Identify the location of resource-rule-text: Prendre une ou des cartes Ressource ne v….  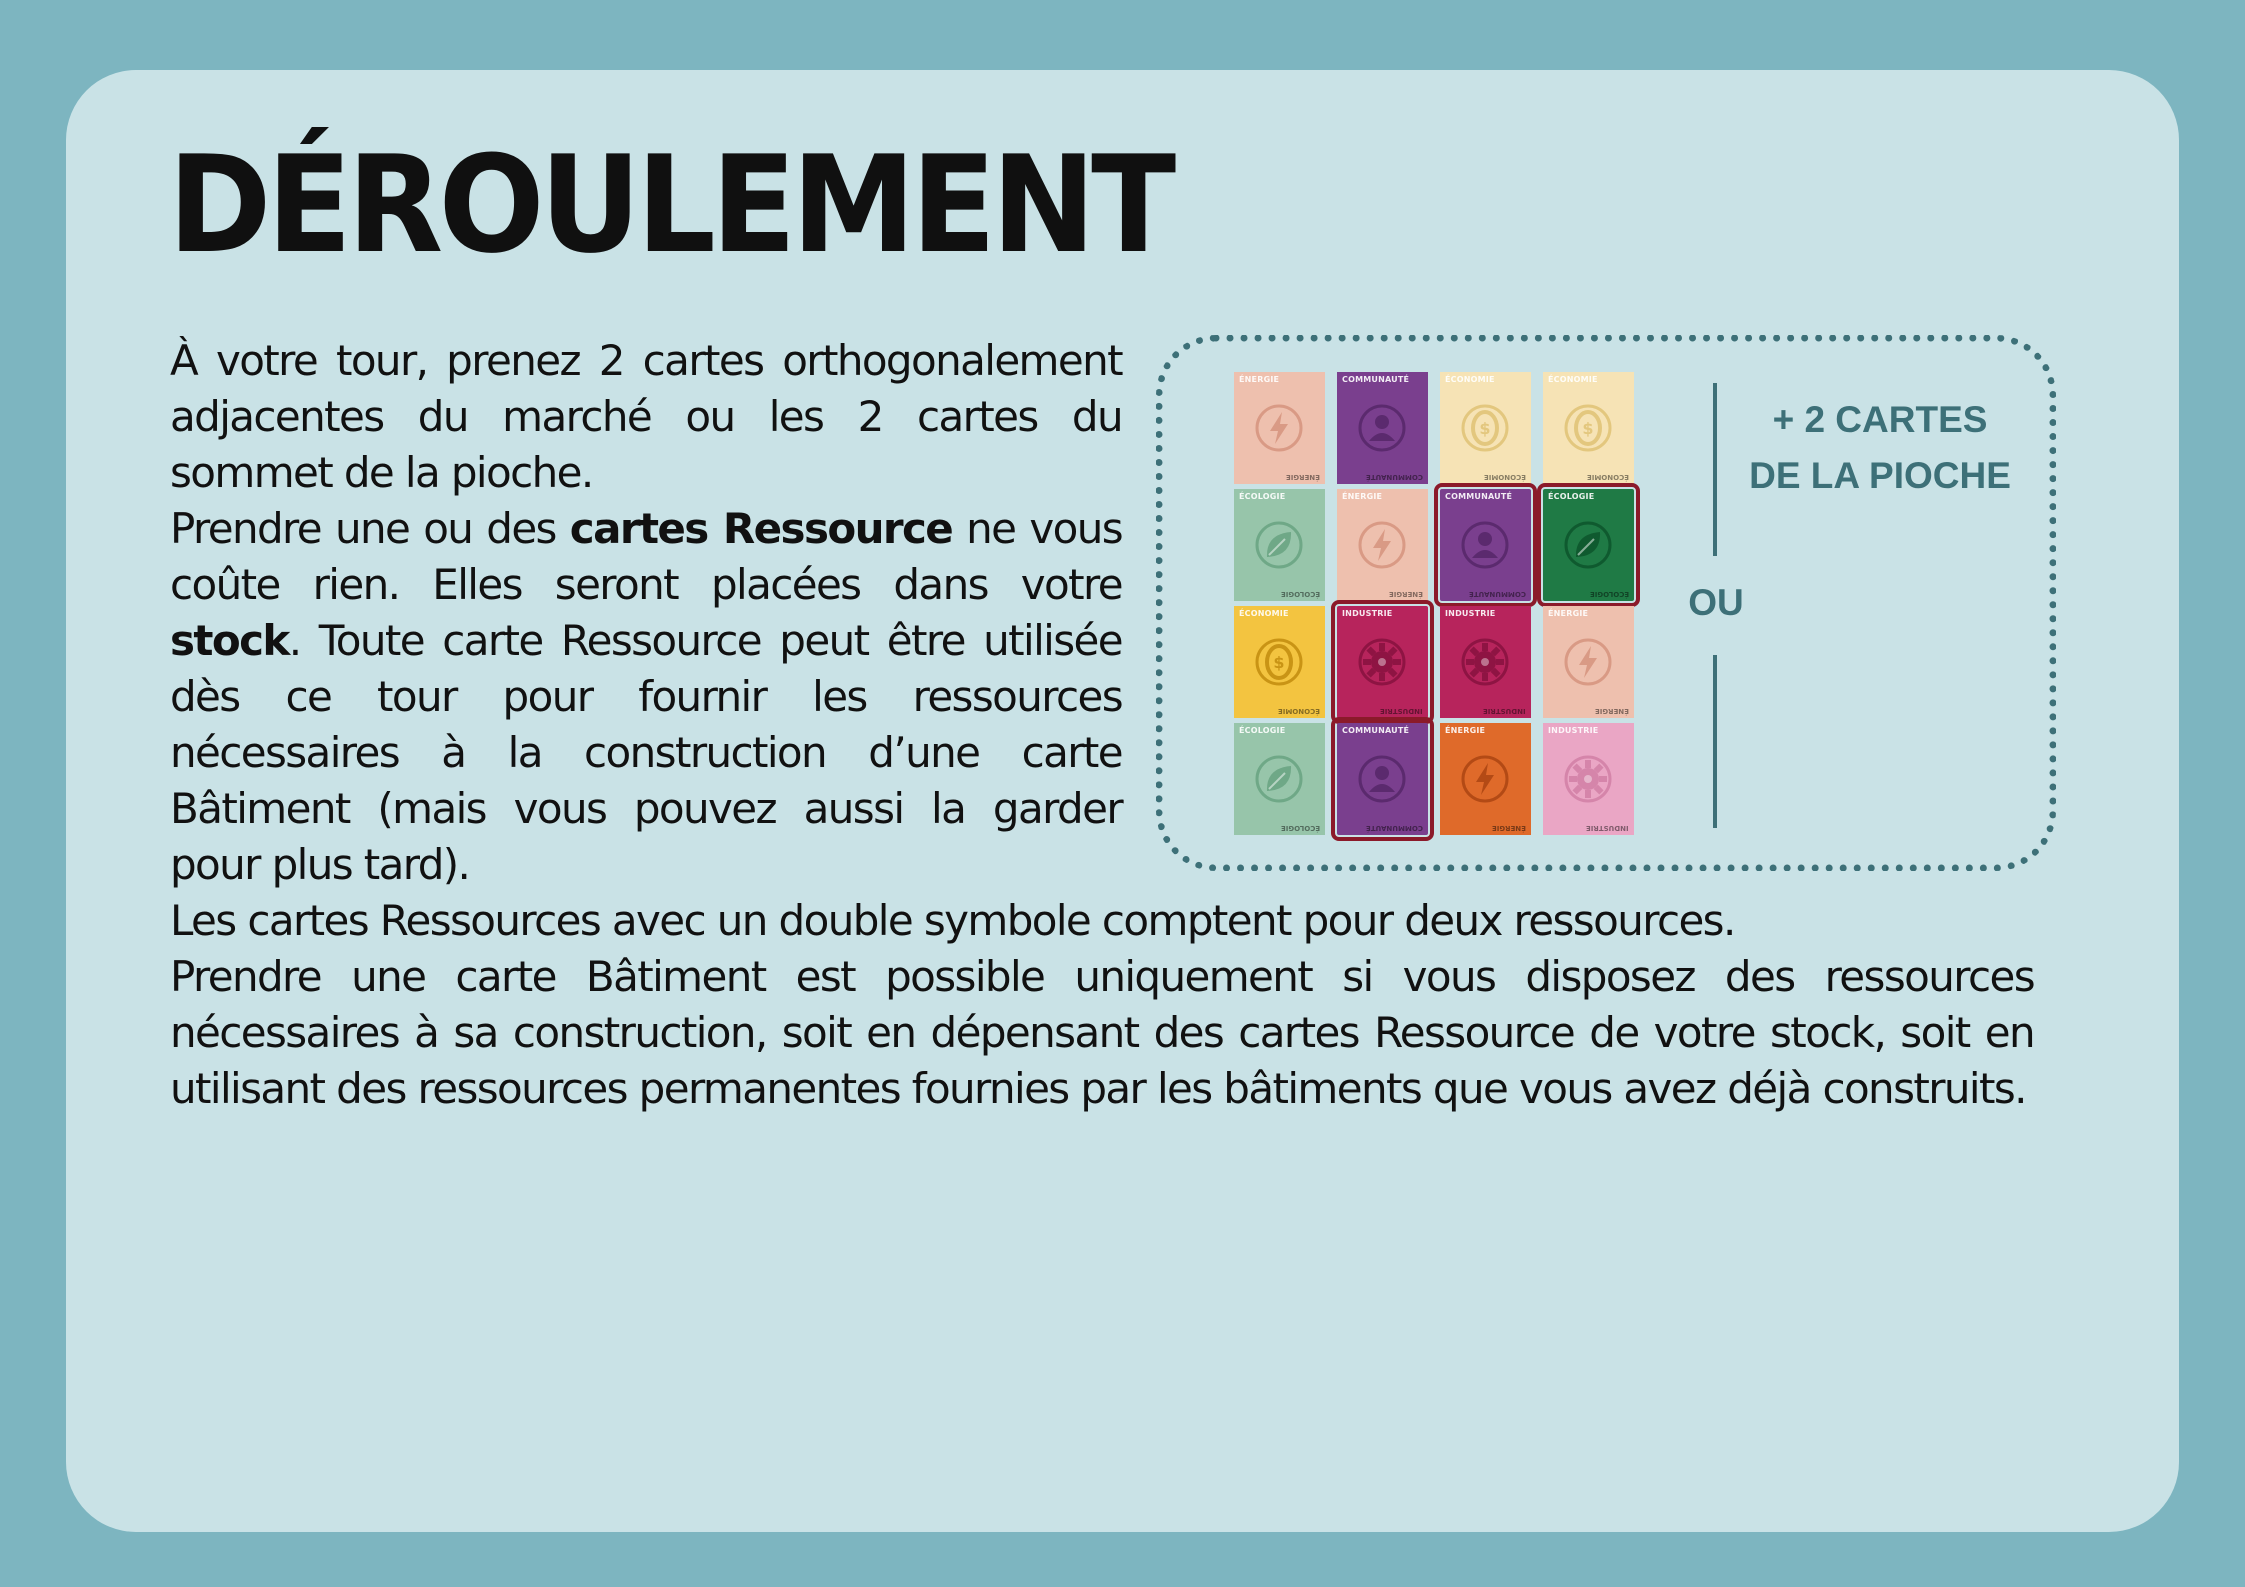
(647, 697).